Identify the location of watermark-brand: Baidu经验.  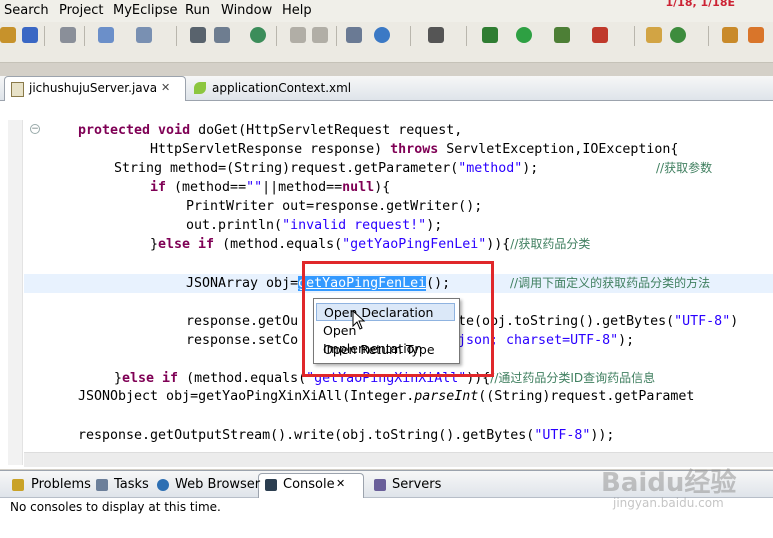
(669, 483).